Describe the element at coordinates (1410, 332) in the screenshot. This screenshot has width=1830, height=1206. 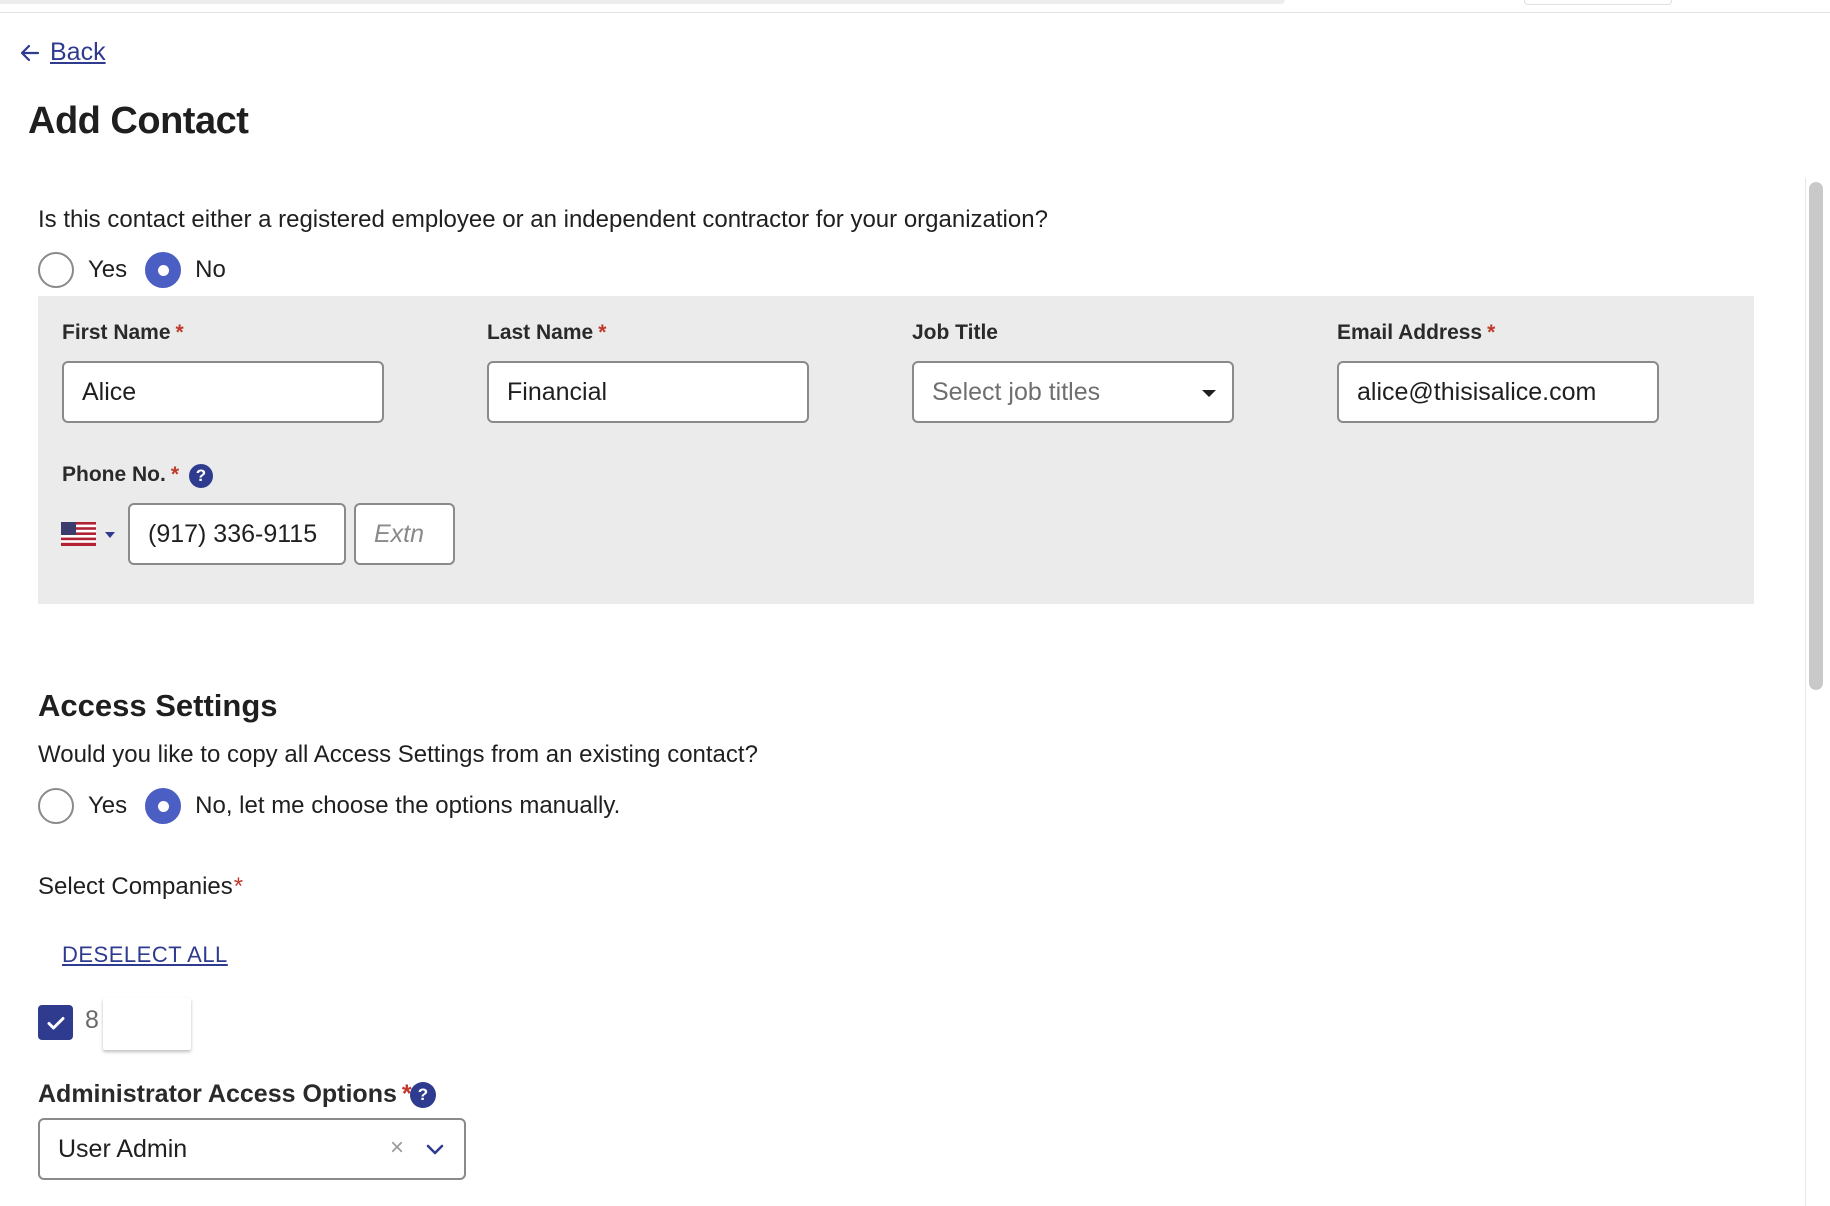
I see `email-label-text: Email Address` at that location.